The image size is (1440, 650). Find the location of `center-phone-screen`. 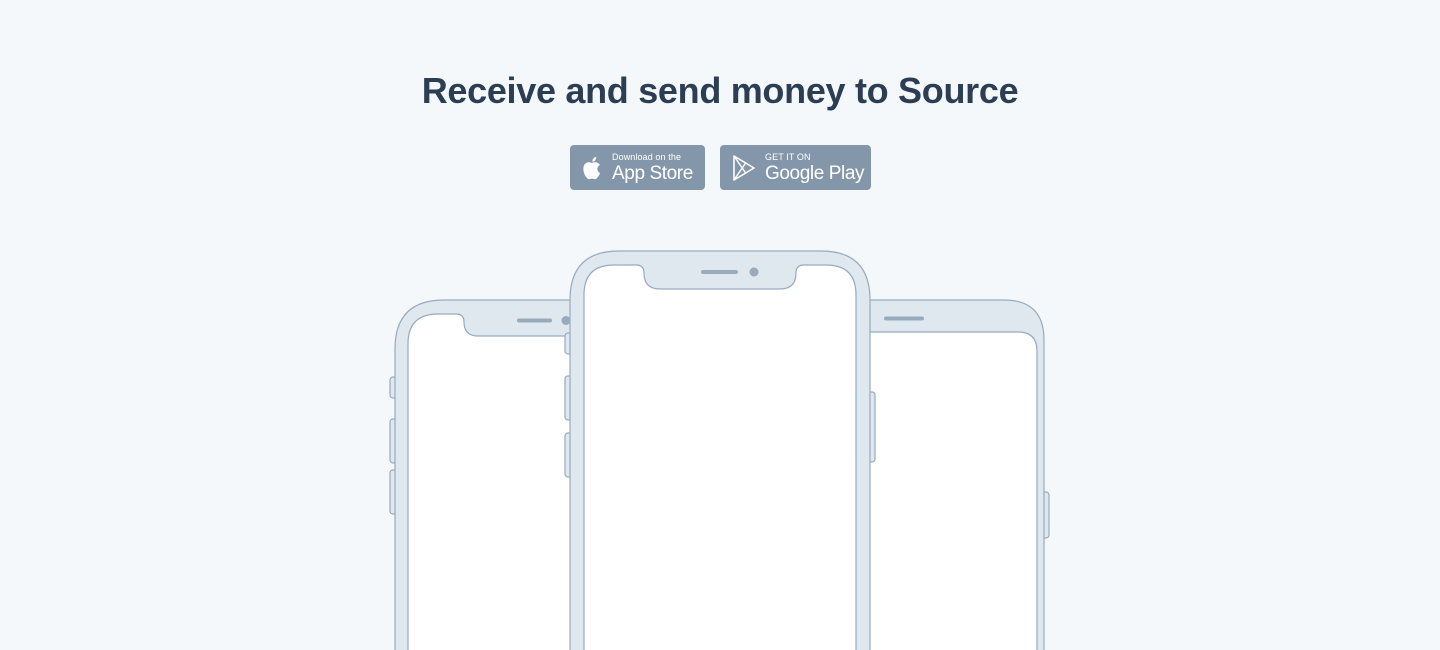

center-phone-screen is located at coordinates (720, 457).